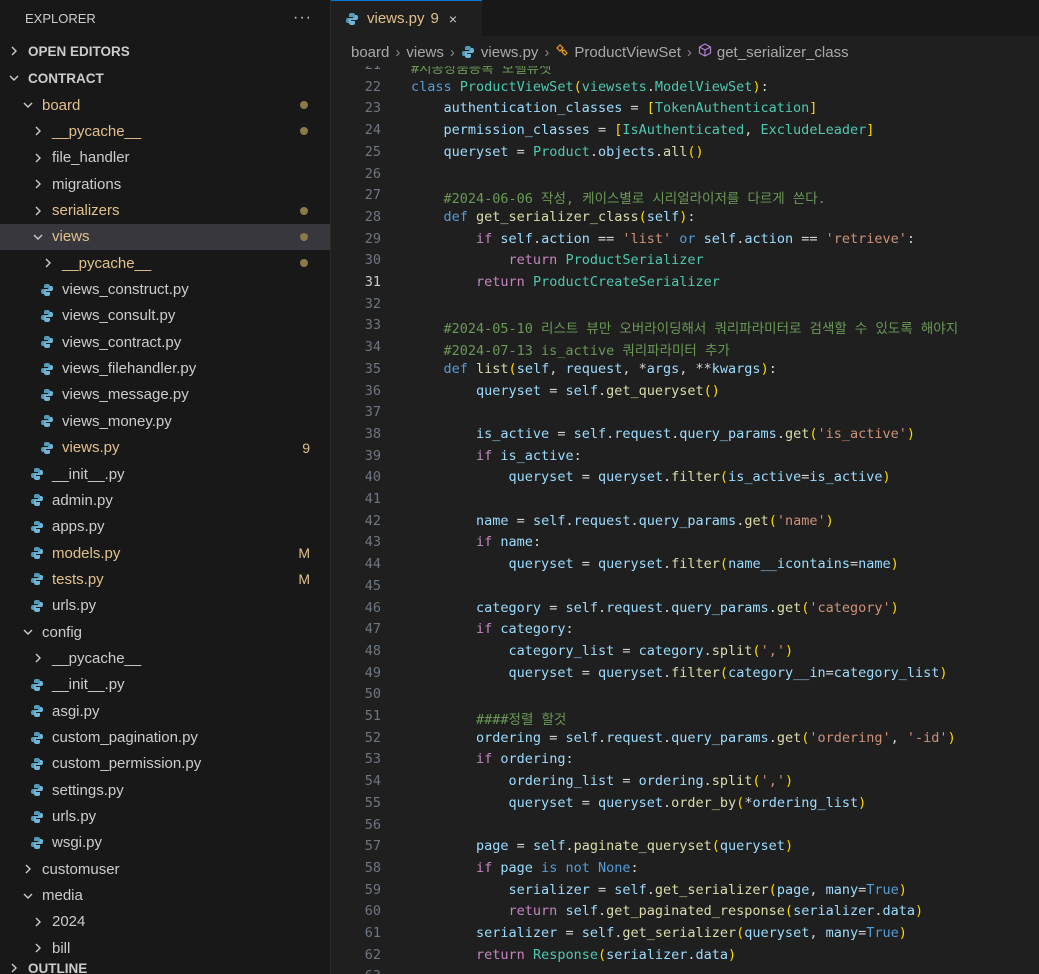 The width and height of the screenshot is (1039, 974). I want to click on file-item: asgi.py, so click(165, 711).